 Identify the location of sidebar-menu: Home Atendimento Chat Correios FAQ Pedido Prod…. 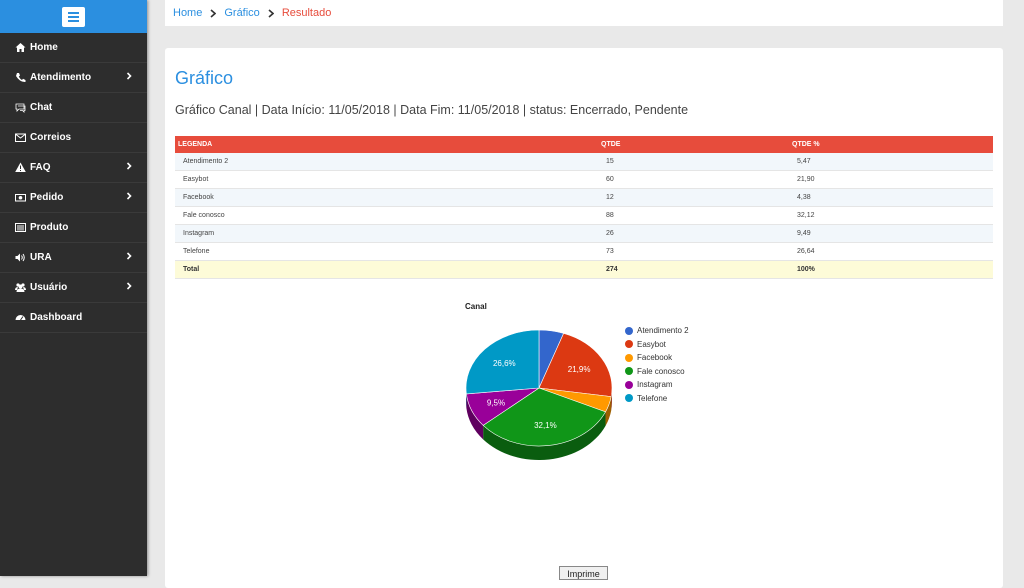
(73, 183).